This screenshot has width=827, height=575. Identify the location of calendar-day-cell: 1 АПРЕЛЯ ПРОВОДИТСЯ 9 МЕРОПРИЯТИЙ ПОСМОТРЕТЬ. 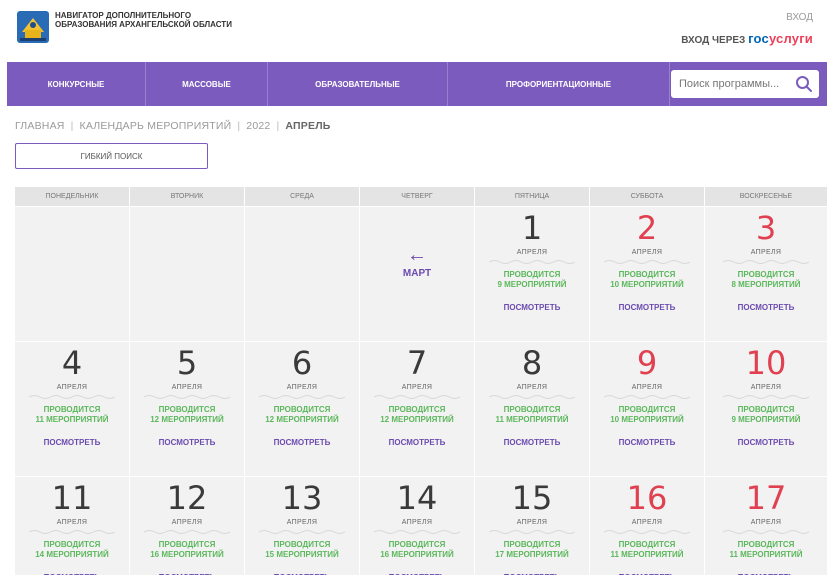
(532, 274).